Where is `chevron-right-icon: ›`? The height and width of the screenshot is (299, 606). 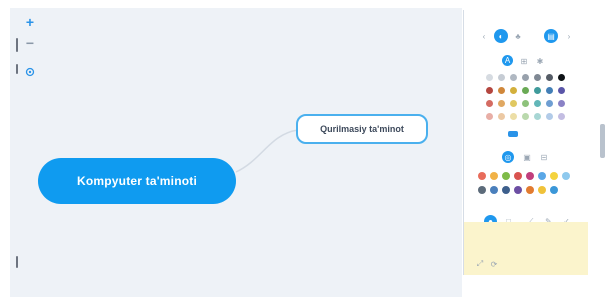
chevron-right-icon: › is located at coordinates (569, 36).